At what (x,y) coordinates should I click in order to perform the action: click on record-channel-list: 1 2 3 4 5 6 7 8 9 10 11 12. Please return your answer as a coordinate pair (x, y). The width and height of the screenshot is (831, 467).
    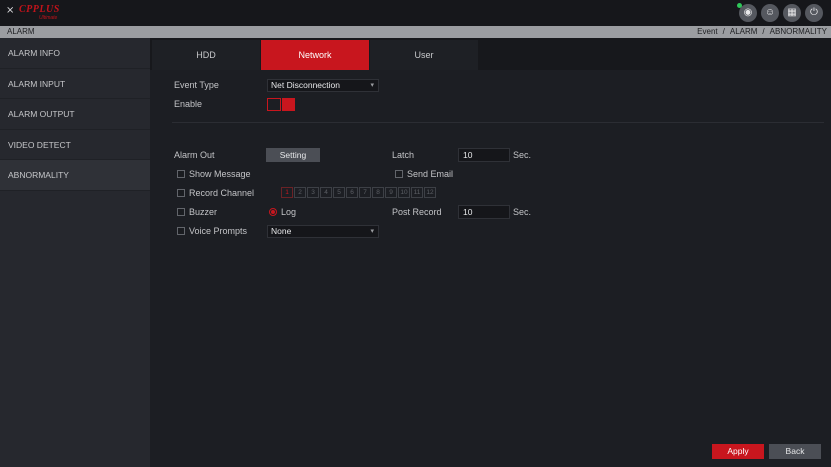
    Looking at the image, I should click on (358, 192).